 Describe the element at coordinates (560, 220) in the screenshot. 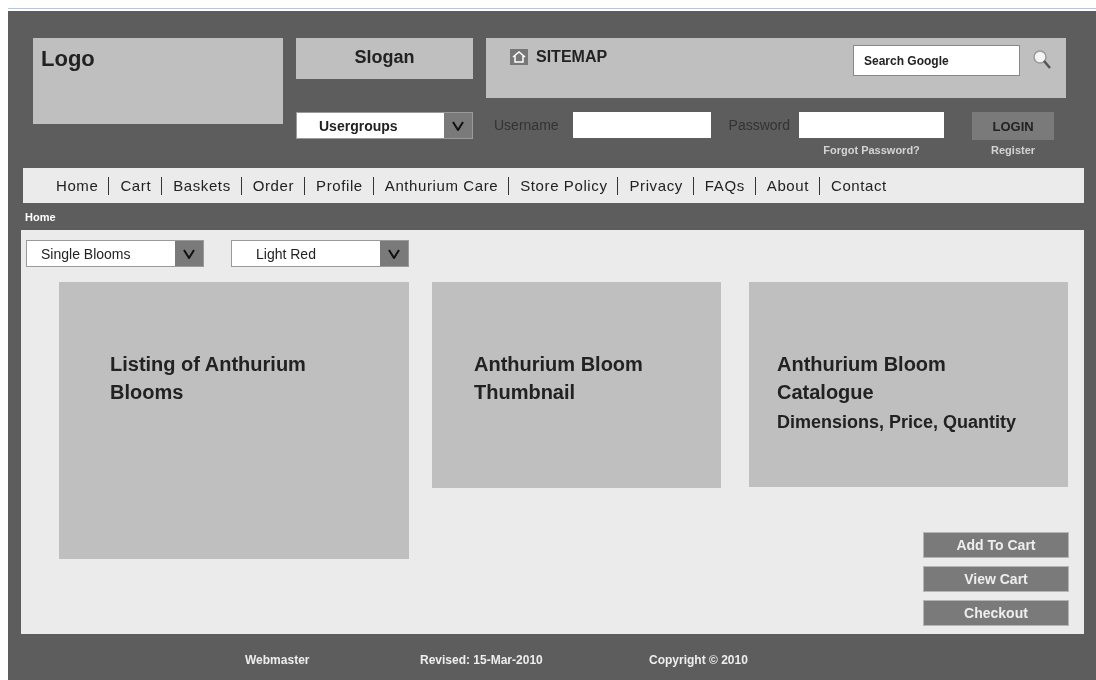

I see `breadcrumb: Home` at that location.